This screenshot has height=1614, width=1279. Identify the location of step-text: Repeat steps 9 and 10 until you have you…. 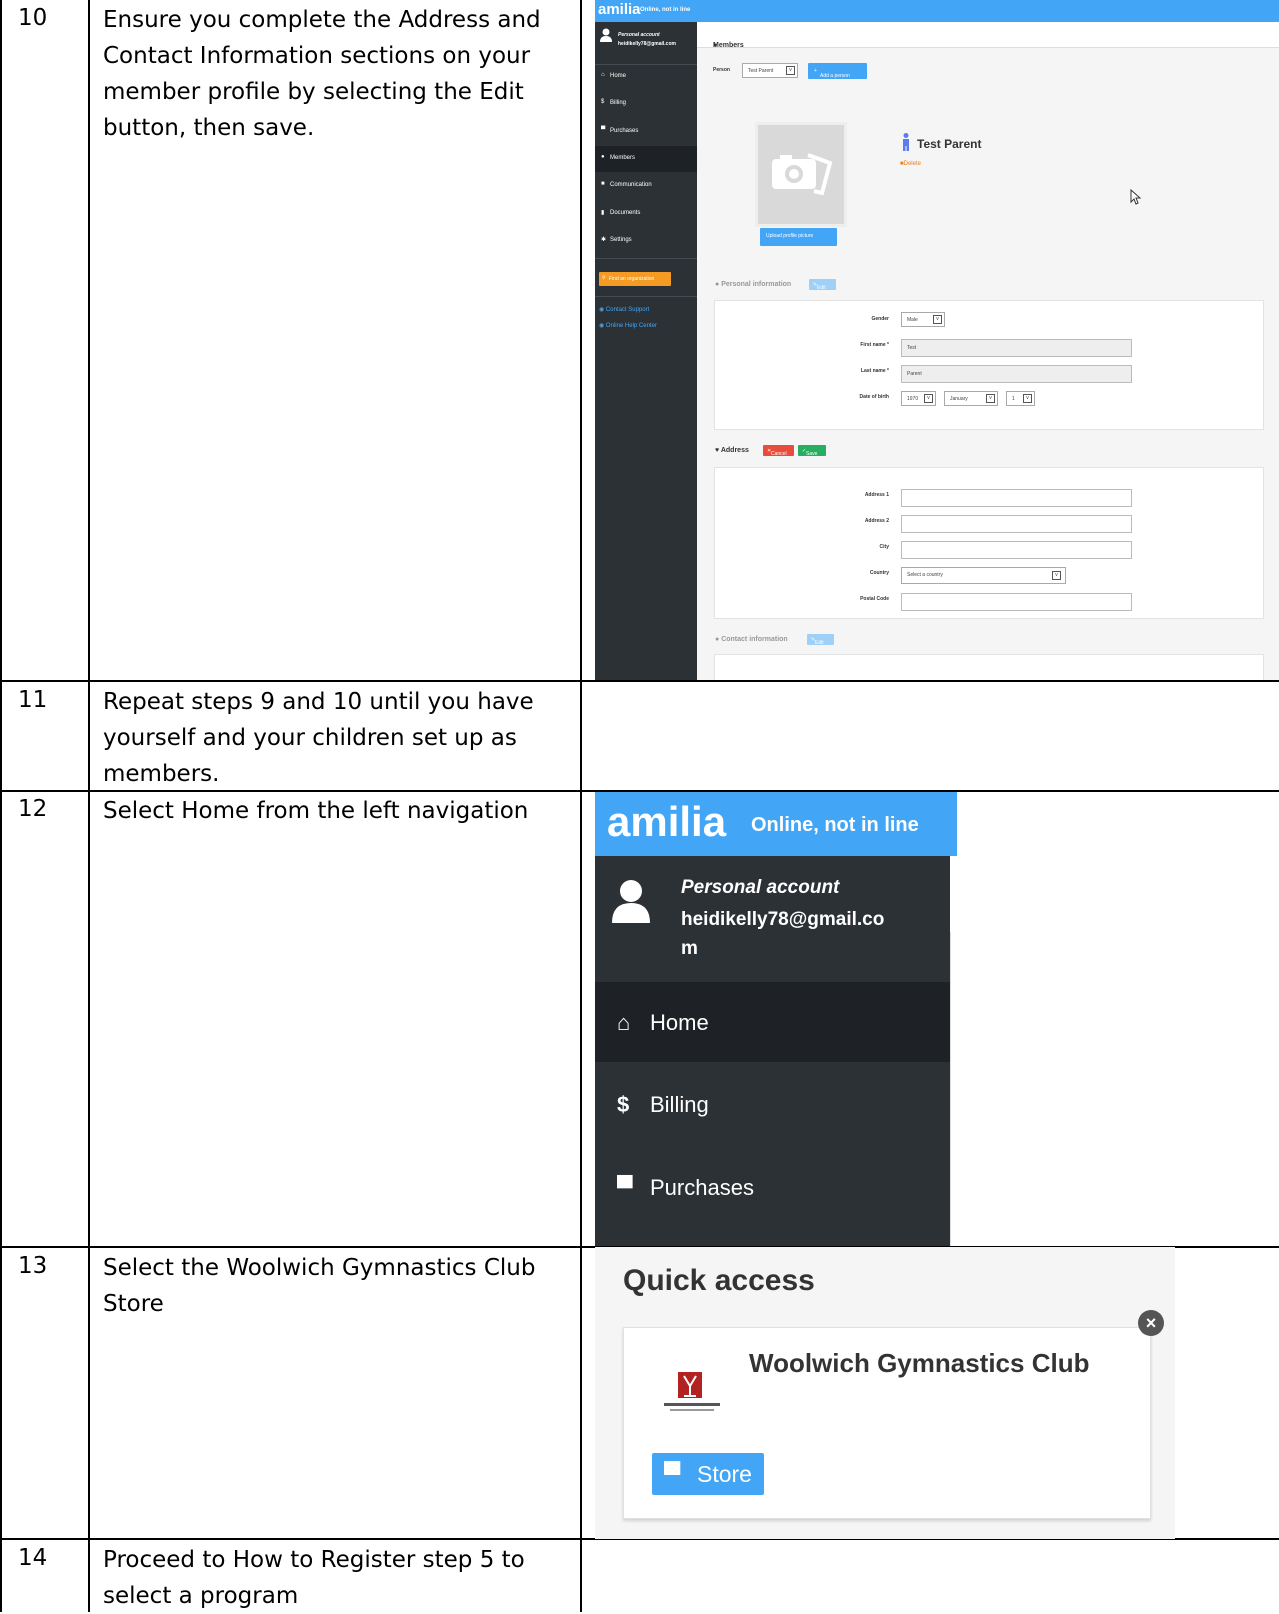
(318, 738).